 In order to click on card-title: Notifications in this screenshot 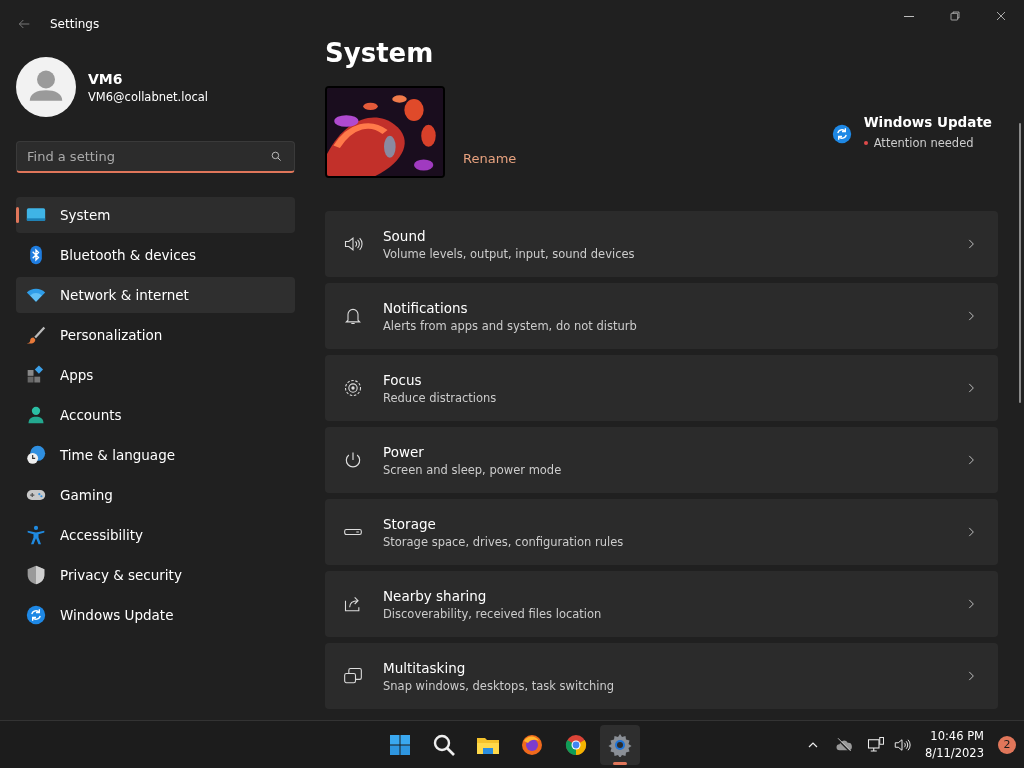, I will do `click(426, 307)`.